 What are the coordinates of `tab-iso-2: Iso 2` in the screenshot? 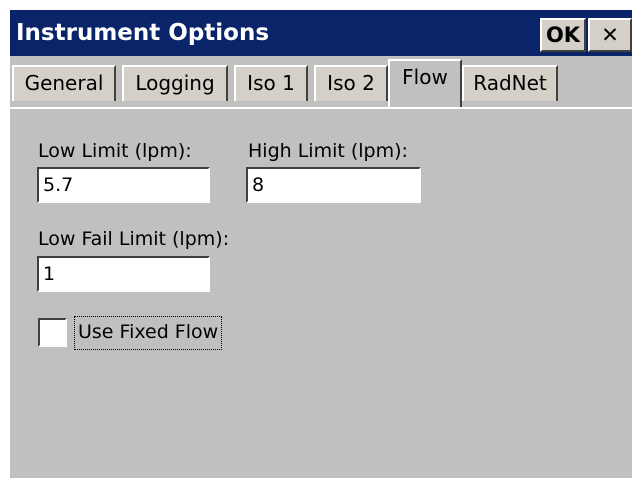 It's located at (351, 83).